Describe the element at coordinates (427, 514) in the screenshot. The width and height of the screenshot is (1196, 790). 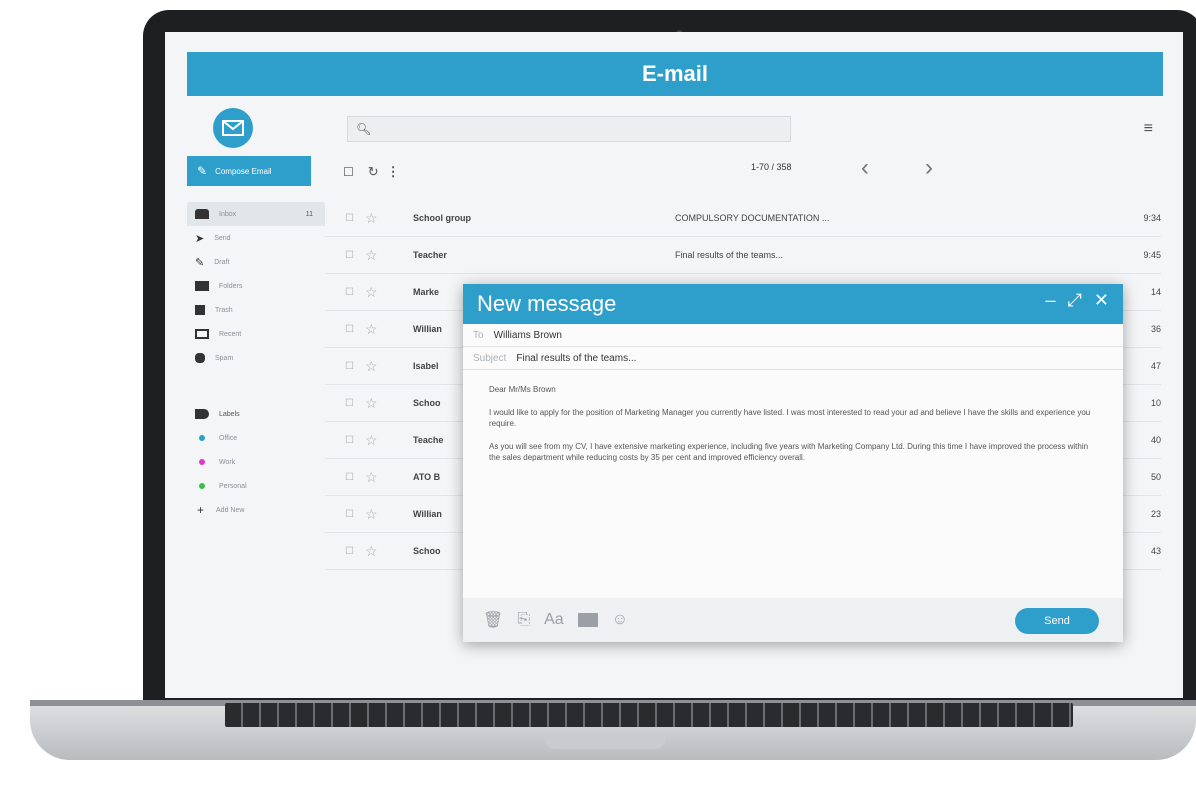
I see `email-sender: Willian` at that location.